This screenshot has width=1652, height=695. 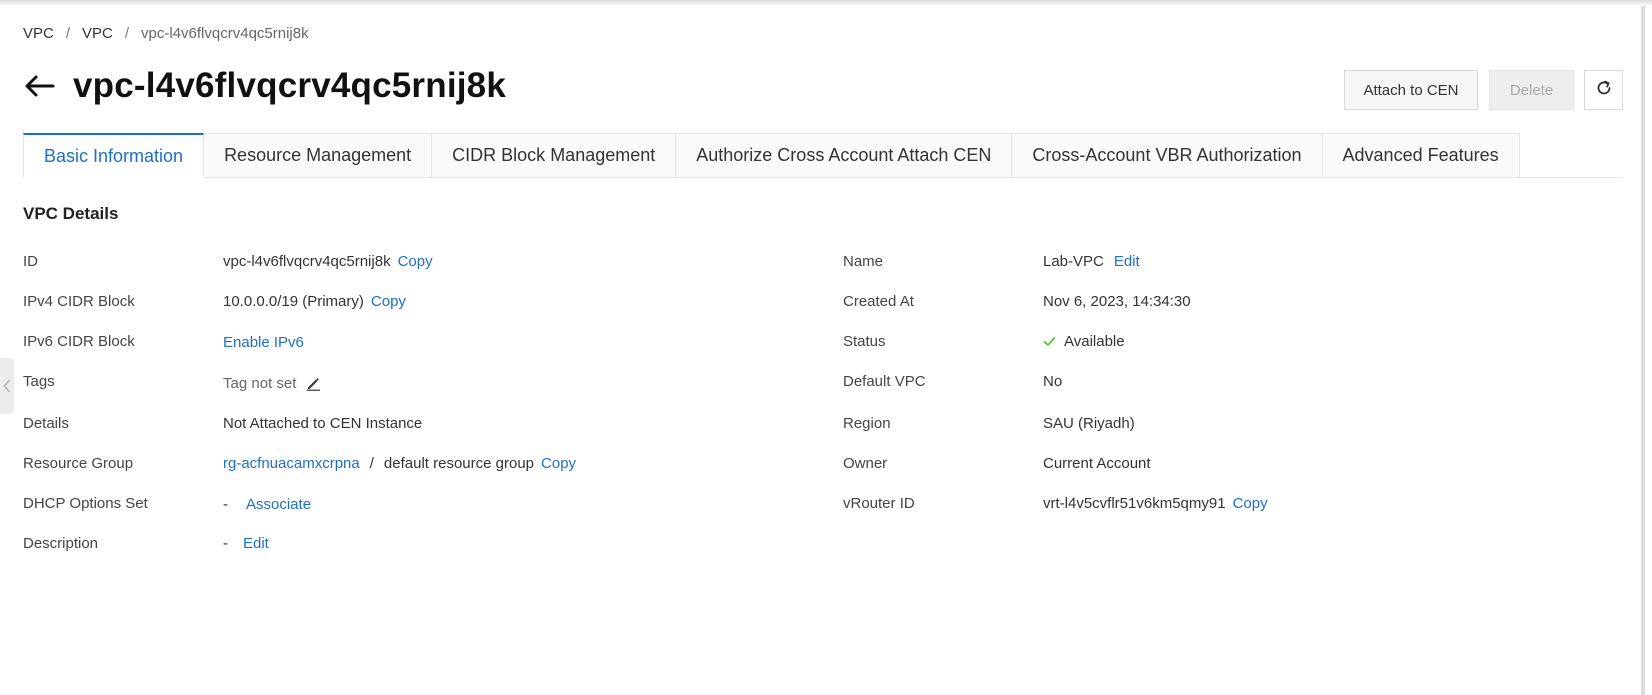 What do you see at coordinates (1073, 261) in the screenshot?
I see `vpc-name-value: Lab-VPC` at bounding box center [1073, 261].